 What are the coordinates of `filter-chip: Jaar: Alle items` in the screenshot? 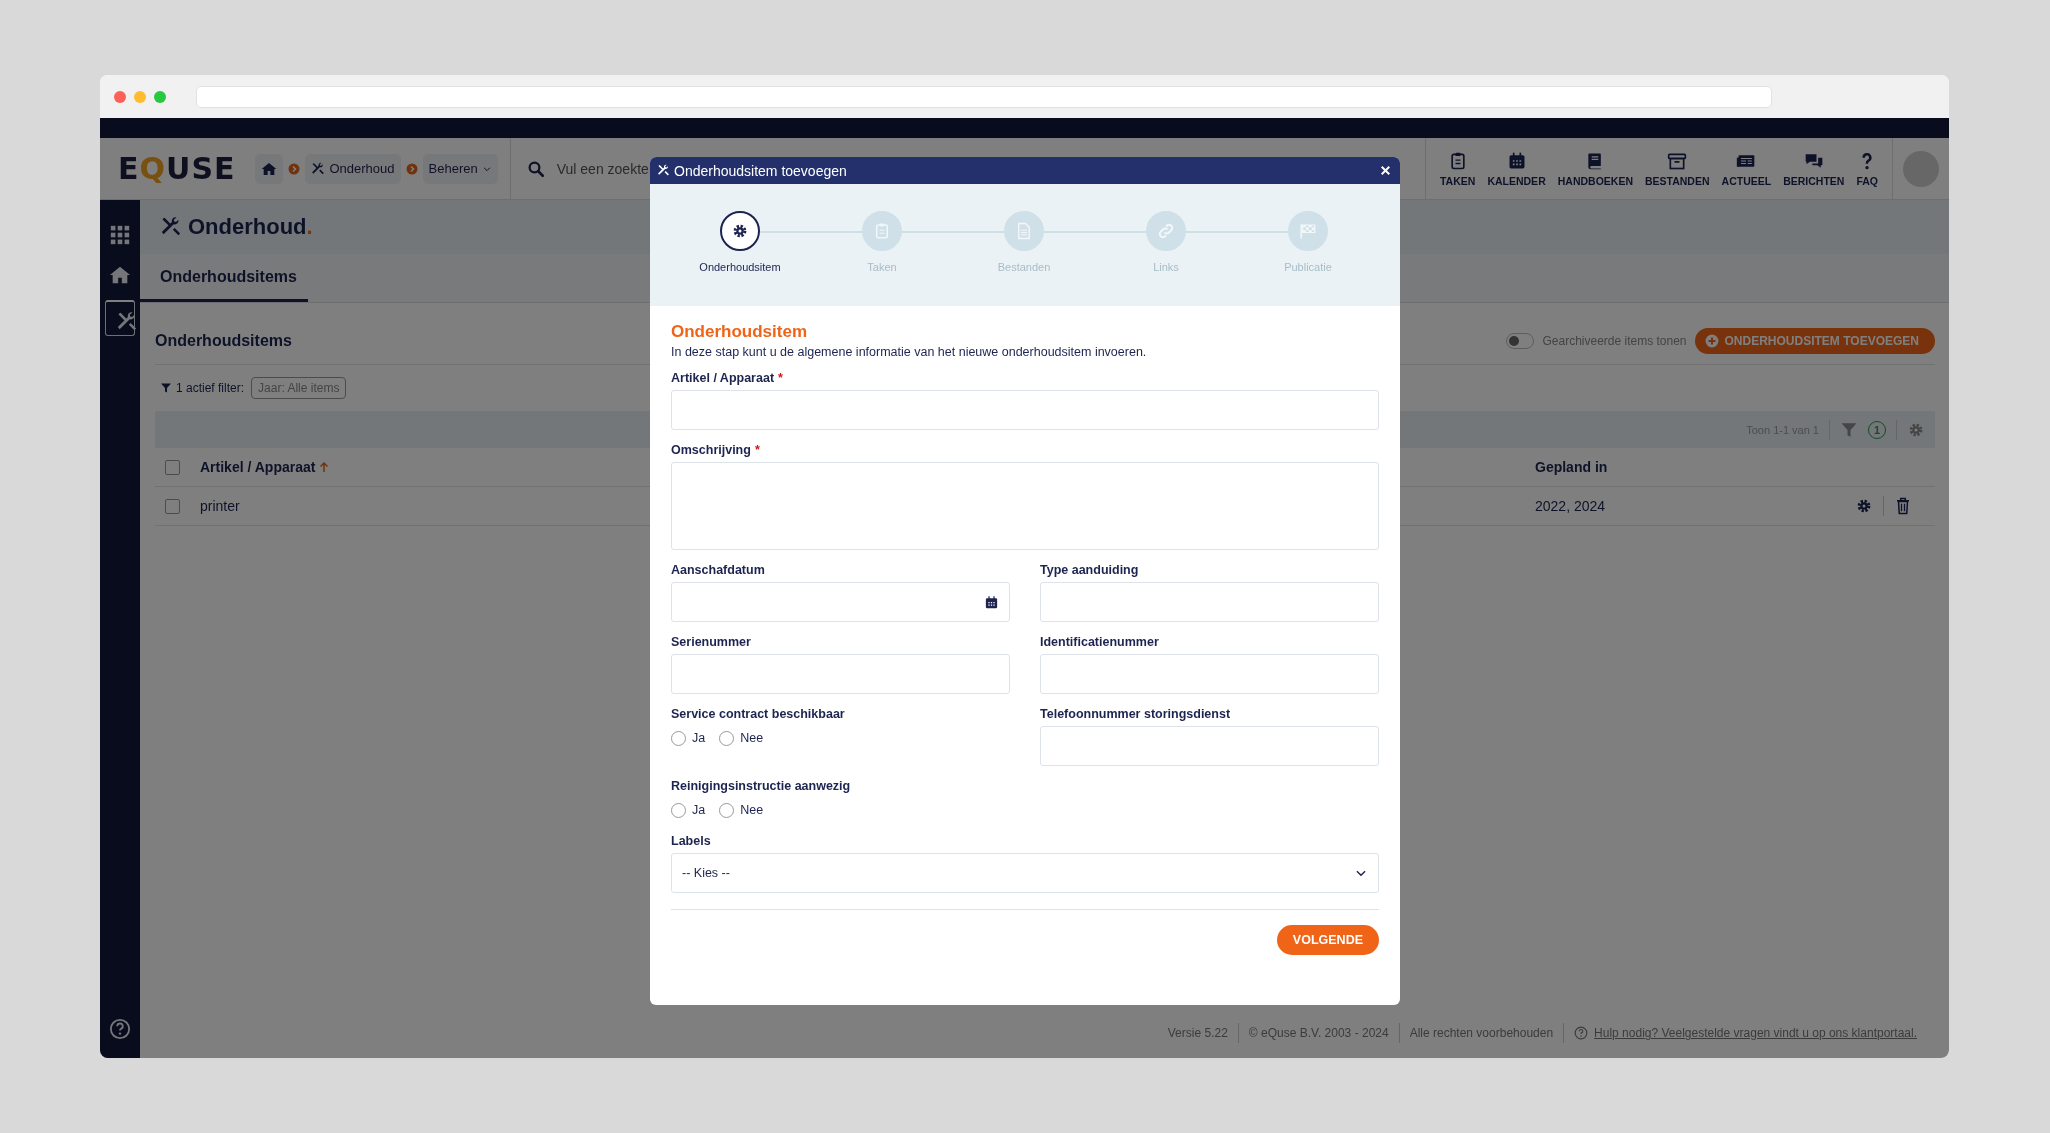 It's located at (299, 388).